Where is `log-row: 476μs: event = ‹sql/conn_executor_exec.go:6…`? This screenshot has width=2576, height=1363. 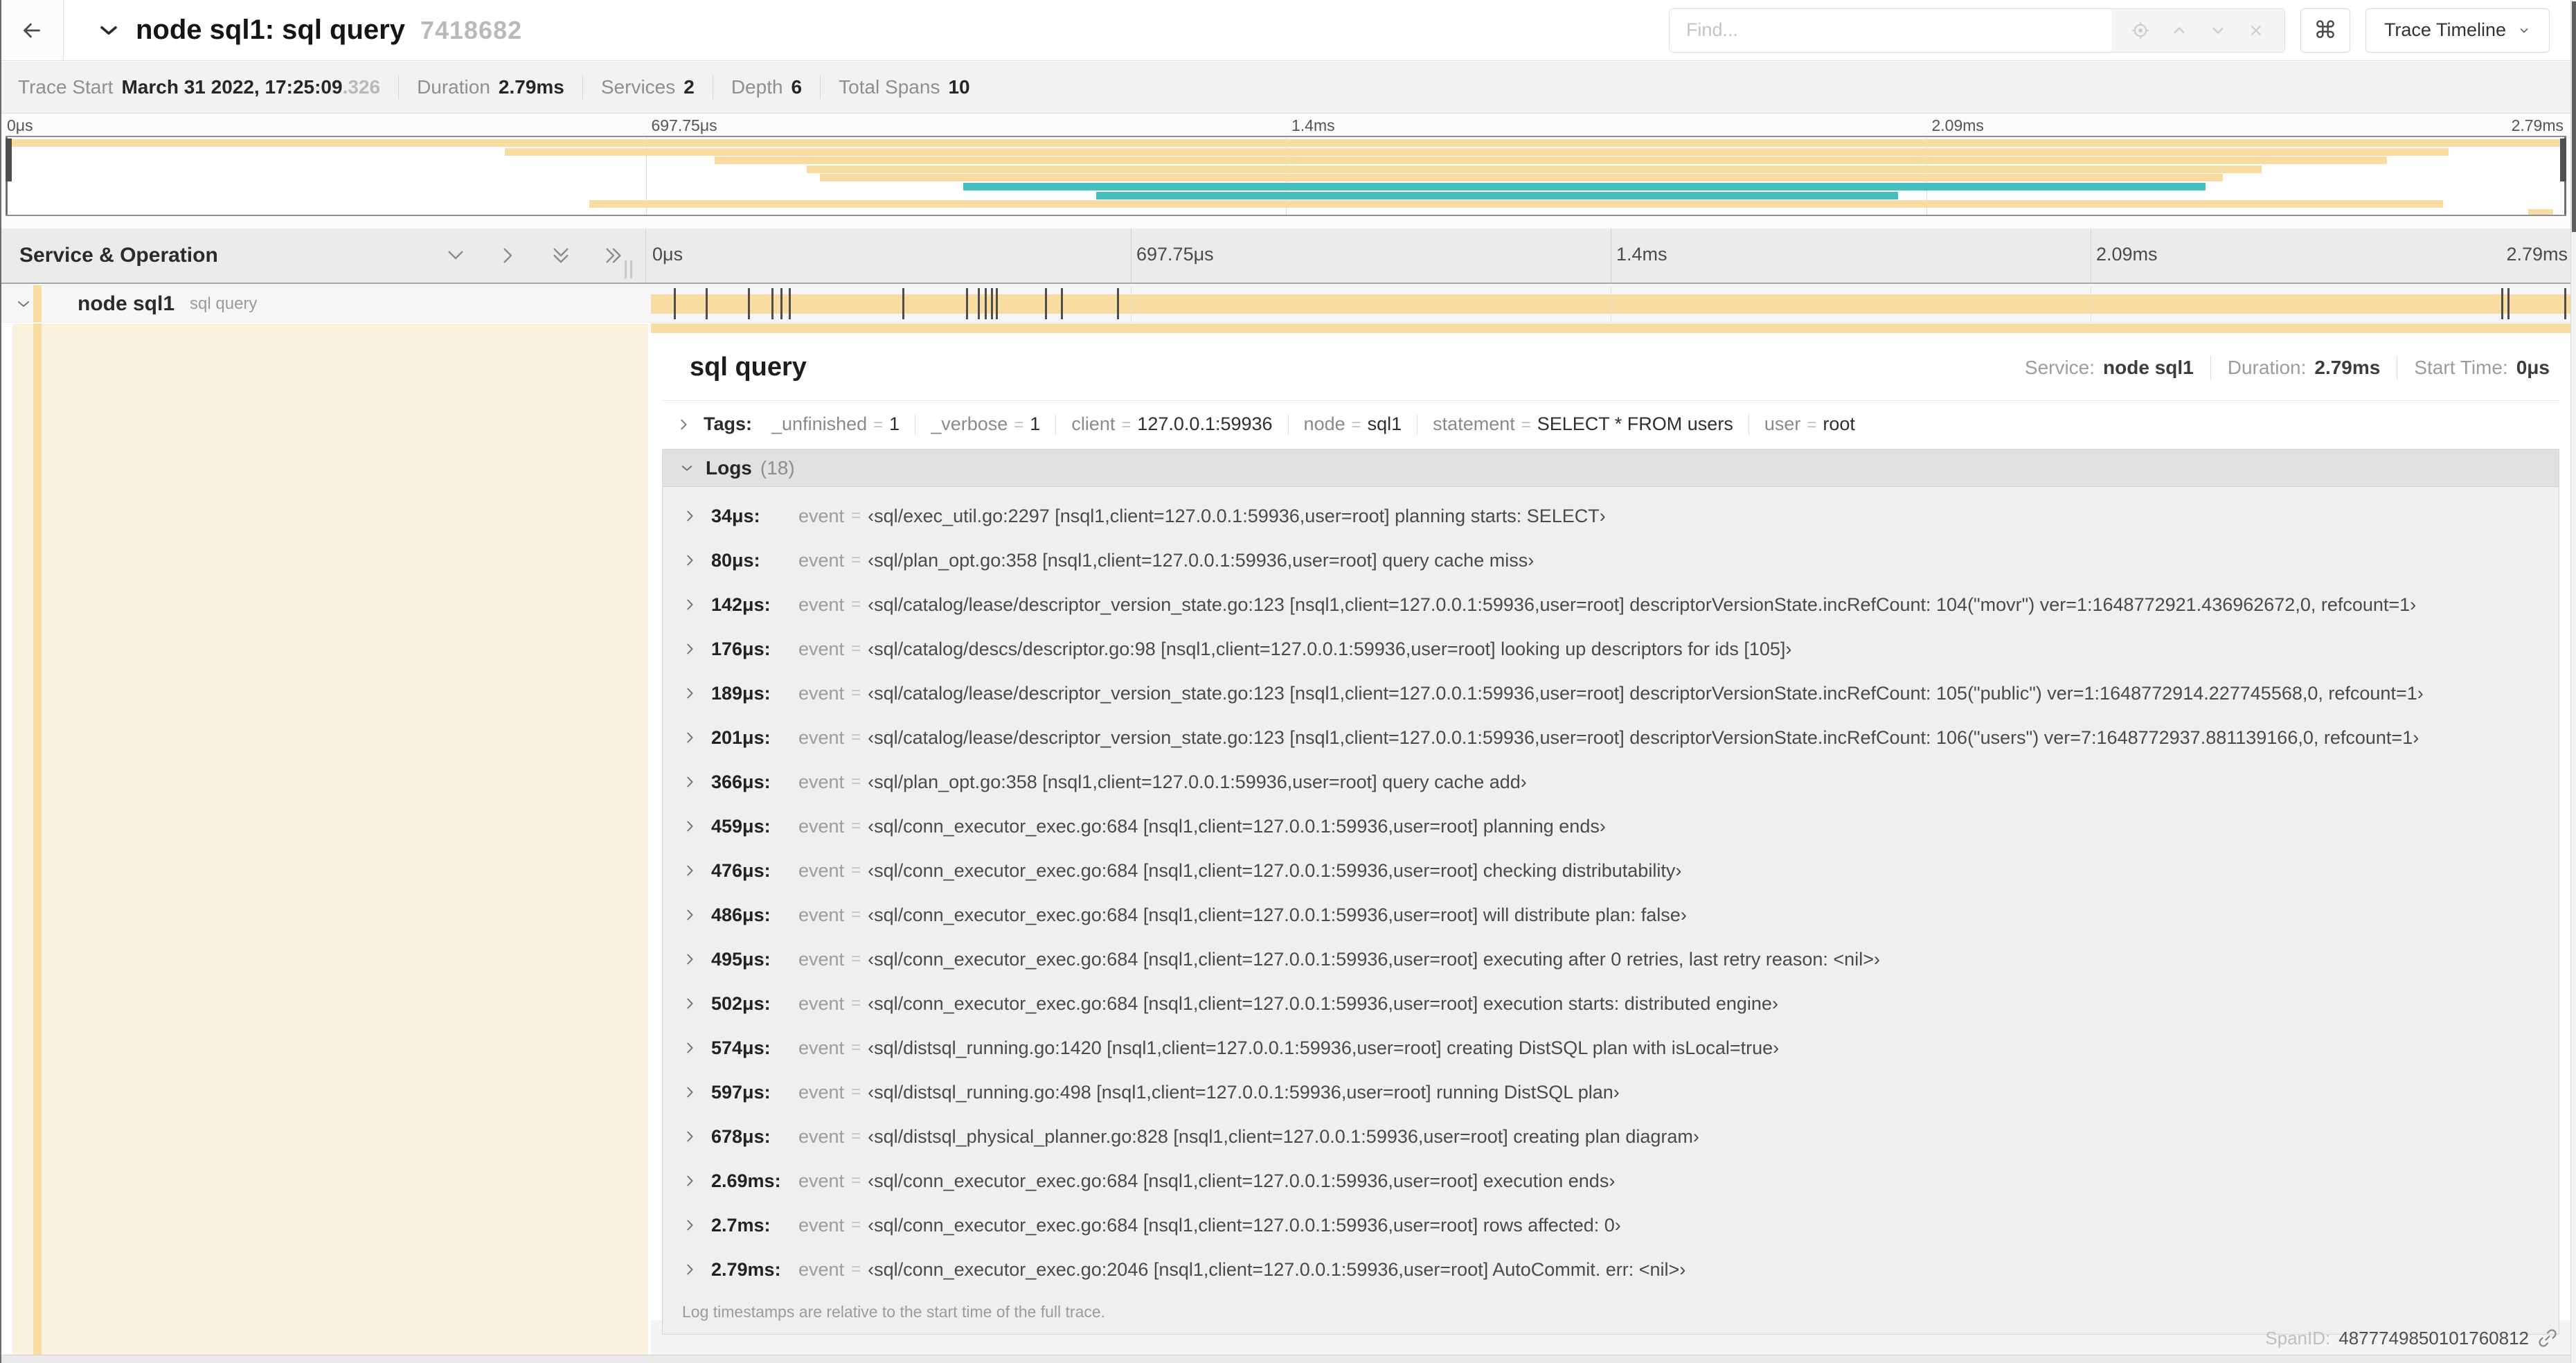 log-row: 476μs: event = ‹sql/conn_executor_exec.go:6… is located at coordinates (1611, 871).